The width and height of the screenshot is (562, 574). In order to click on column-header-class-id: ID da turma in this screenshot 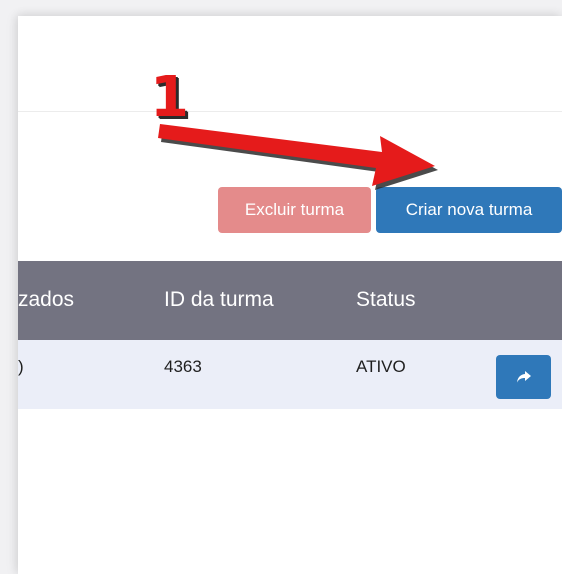, I will do `click(219, 300)`.